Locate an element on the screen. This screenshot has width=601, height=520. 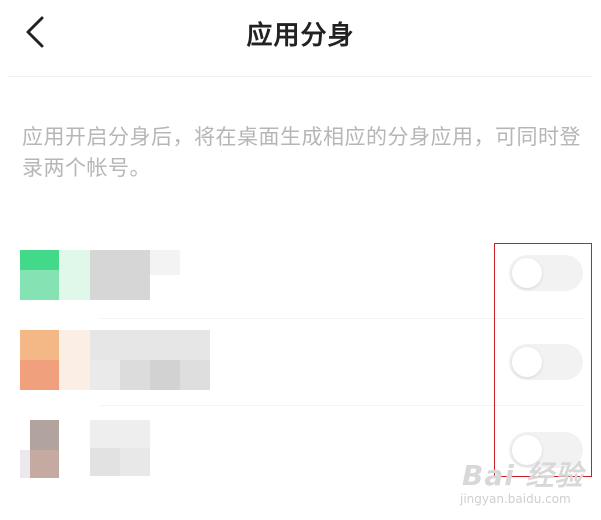
watermark-logo: Bai 经验 is located at coordinates (523, 475).